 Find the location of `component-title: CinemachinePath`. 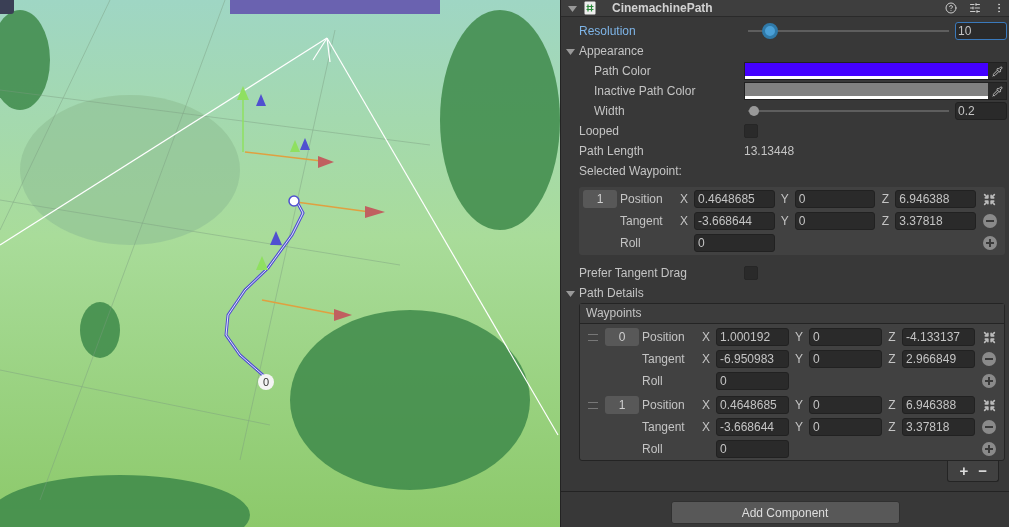

component-title: CinemachinePath is located at coordinates (663, 8).